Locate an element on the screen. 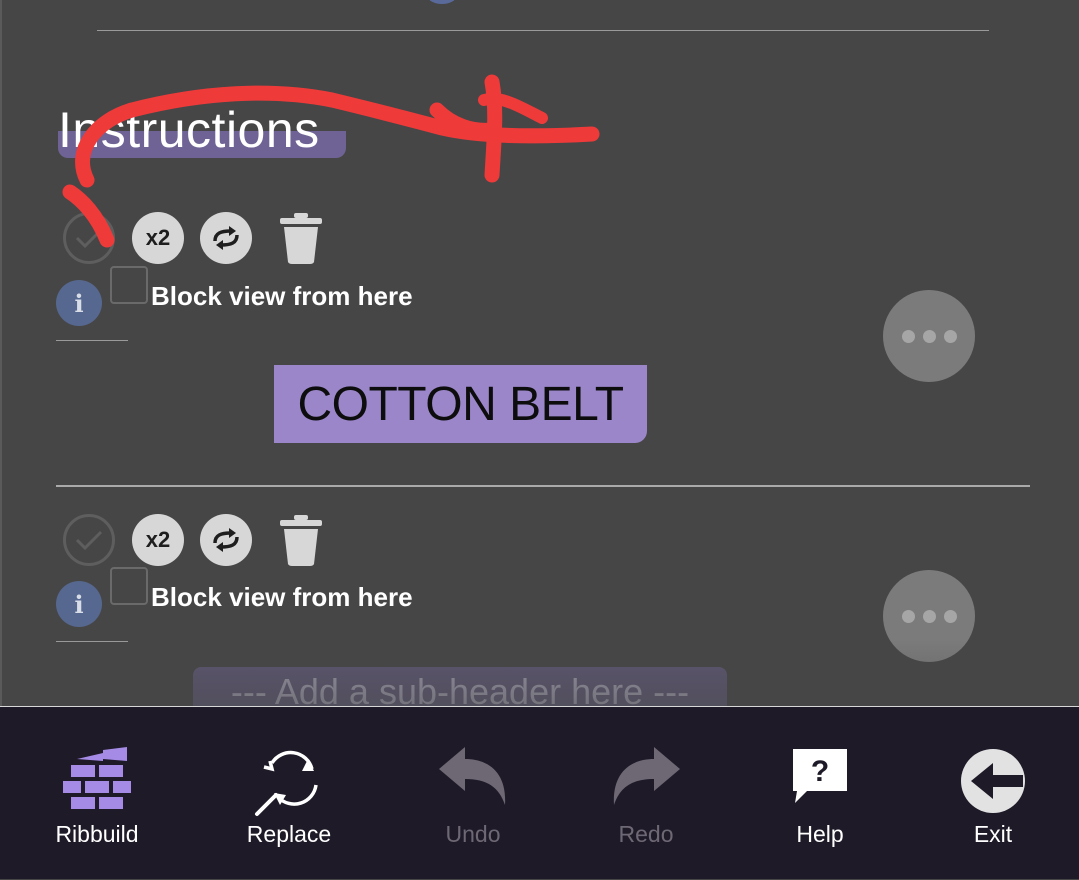 This screenshot has height=880, width=1079. exit-button: Exit is located at coordinates (993, 793).